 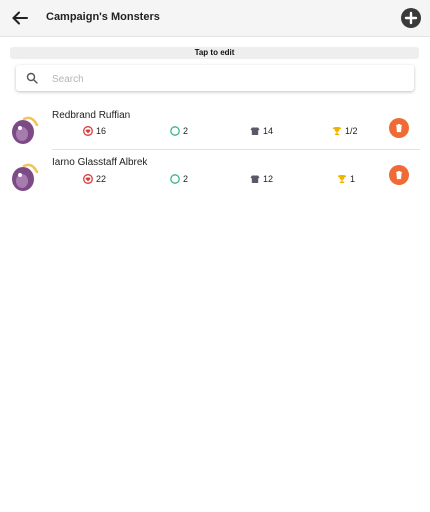 I want to click on search-icon, so click(x=32, y=78).